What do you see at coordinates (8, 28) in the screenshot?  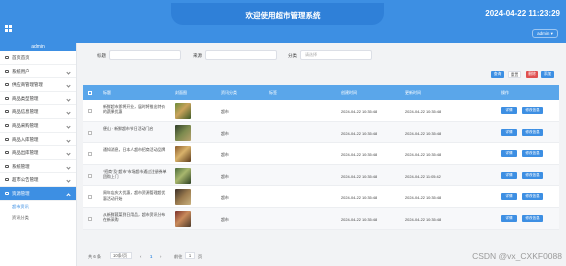 I see `grid-menu-icon` at bounding box center [8, 28].